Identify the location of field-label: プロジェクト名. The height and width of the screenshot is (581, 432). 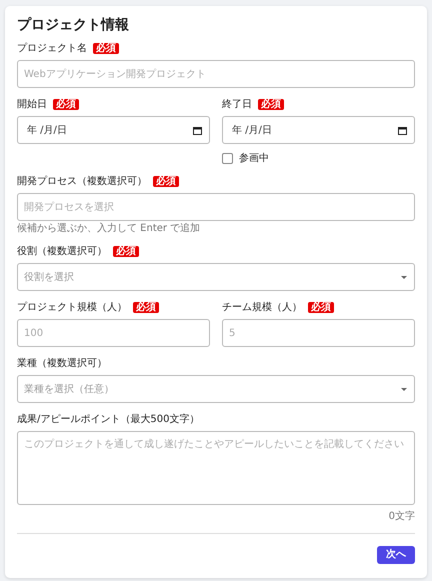
(52, 48).